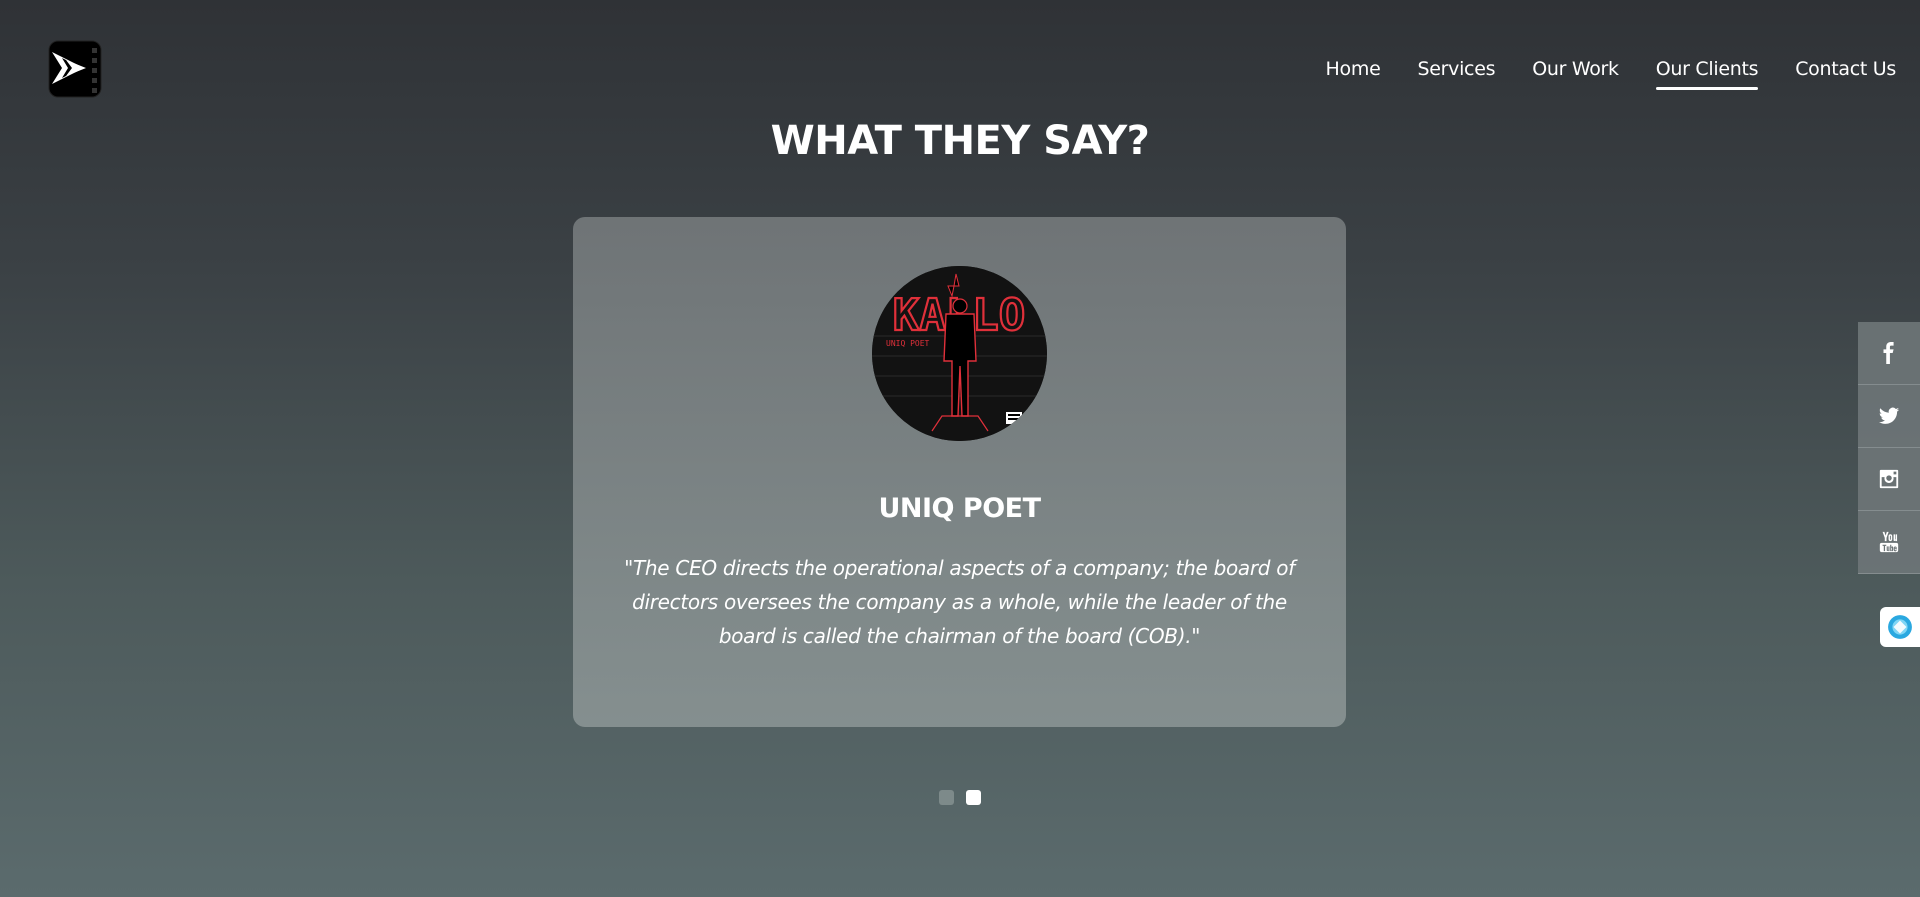  Describe the element at coordinates (959, 508) in the screenshot. I see `client-name: UNIQ POET` at that location.